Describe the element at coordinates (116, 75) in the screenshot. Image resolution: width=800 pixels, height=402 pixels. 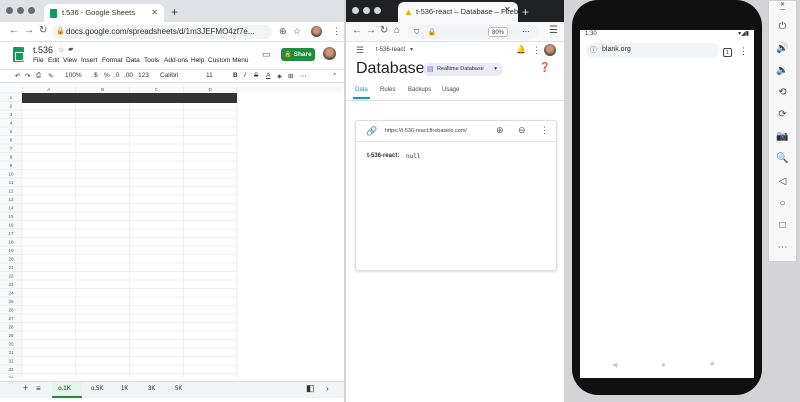
I see `decrease-decimal-button: .0` at that location.